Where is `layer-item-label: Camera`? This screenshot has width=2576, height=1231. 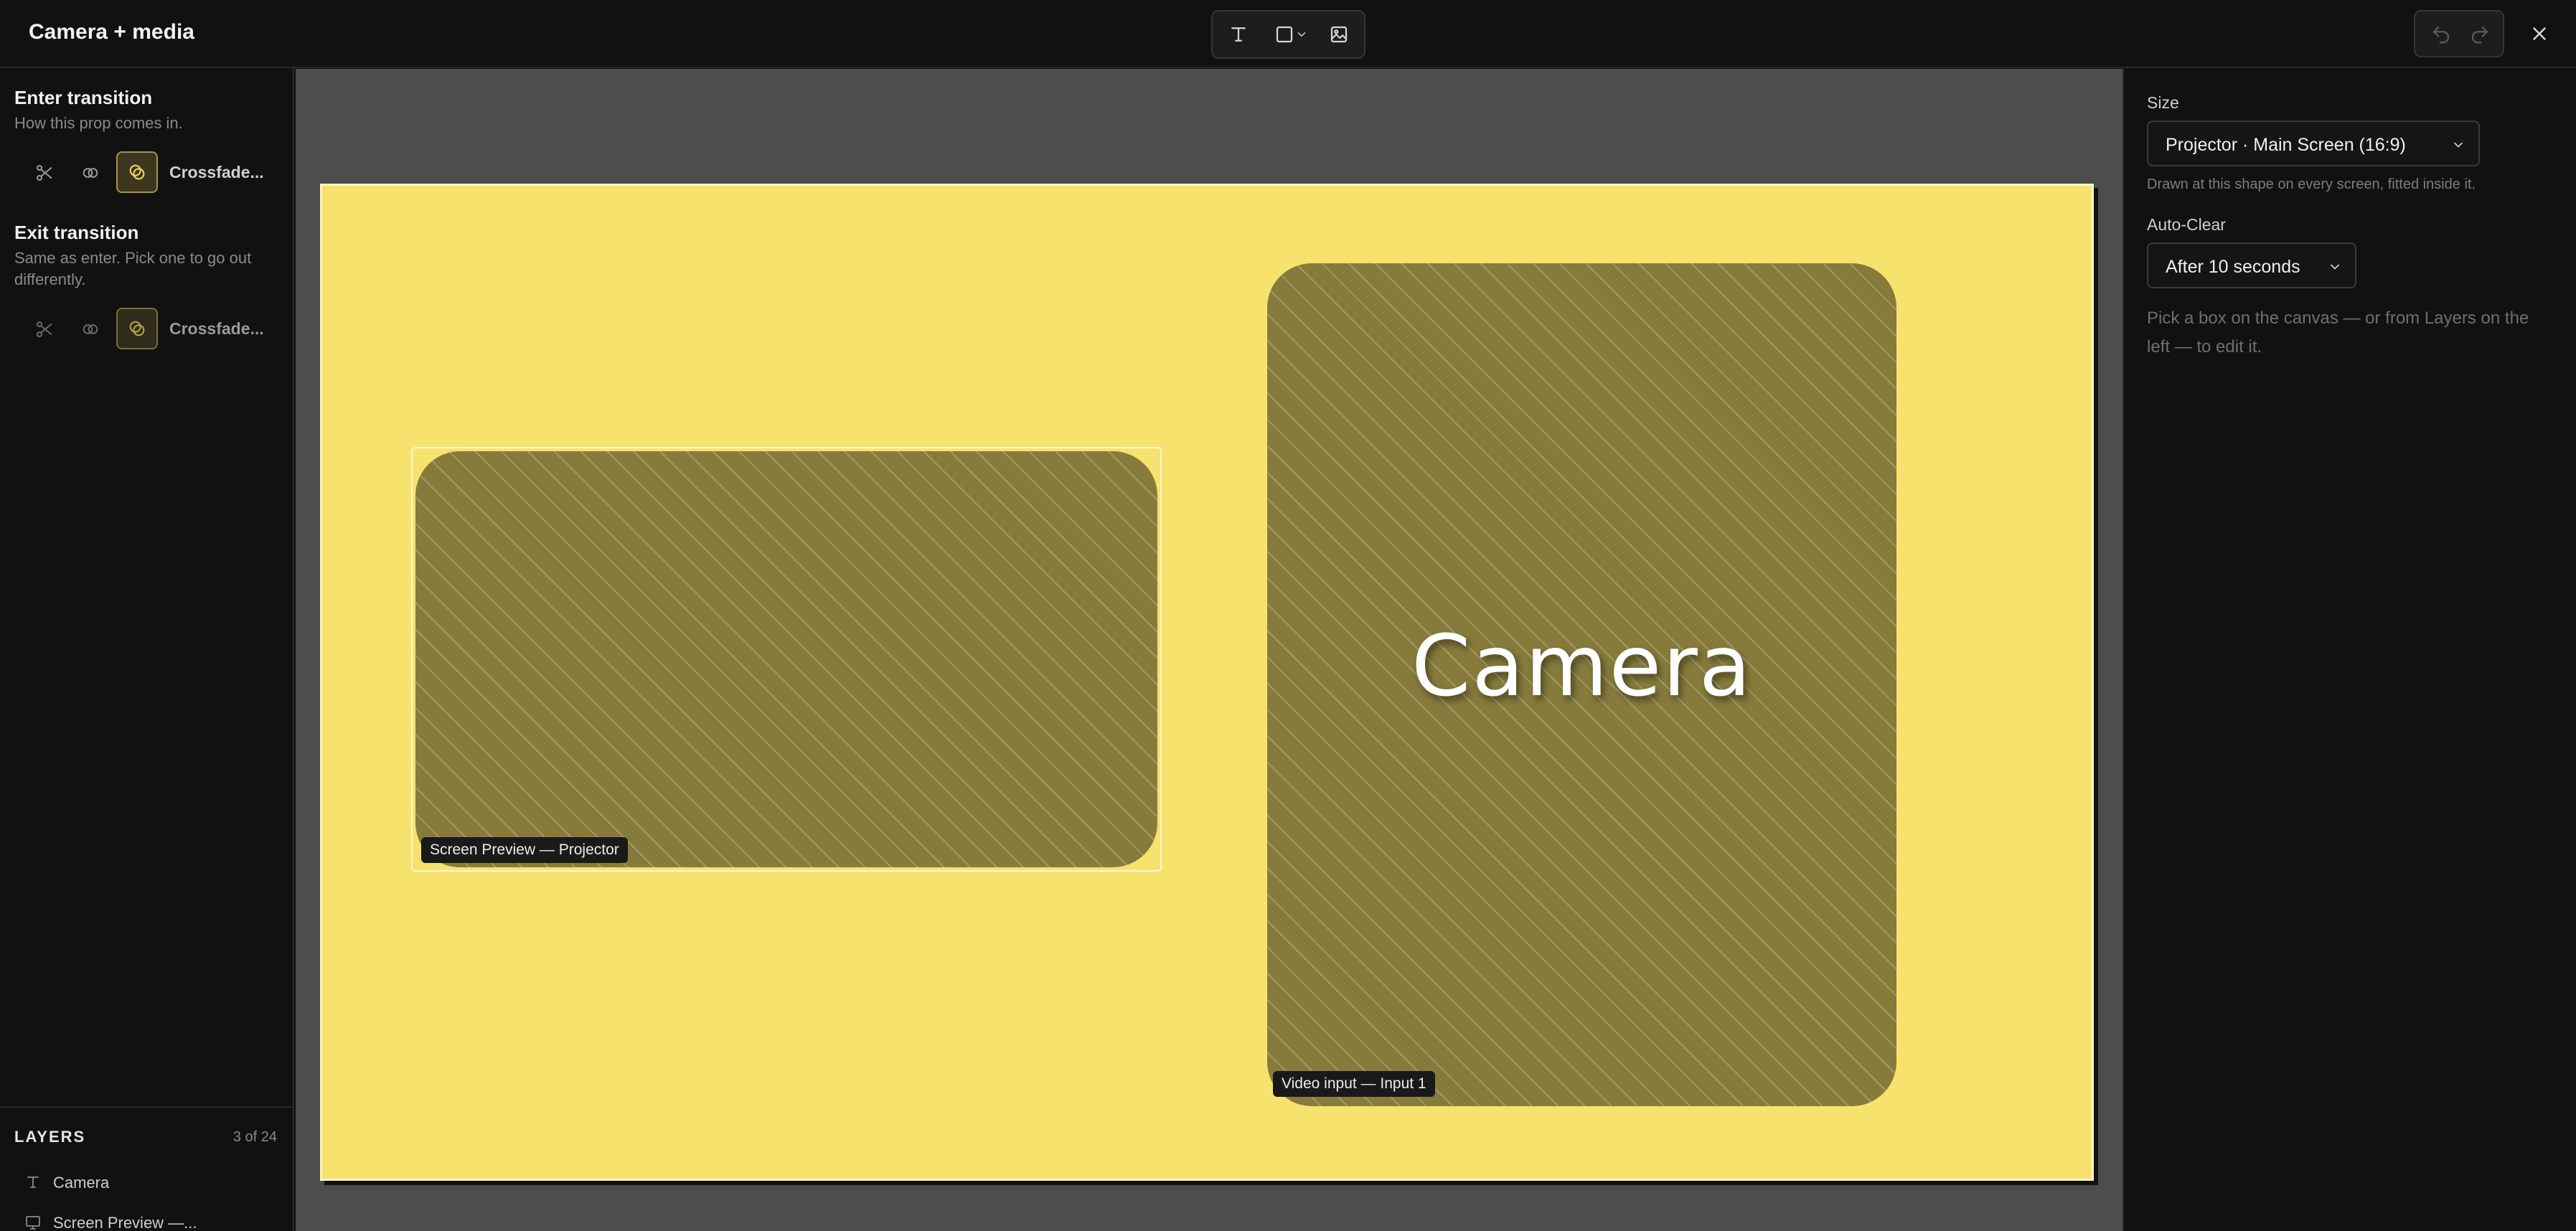 layer-item-label: Camera is located at coordinates (81, 1183).